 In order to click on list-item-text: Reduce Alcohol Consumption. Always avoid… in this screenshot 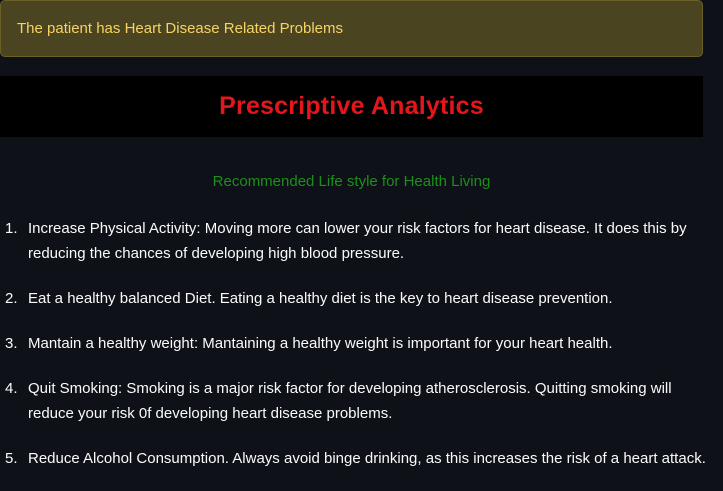, I will do `click(367, 458)`.